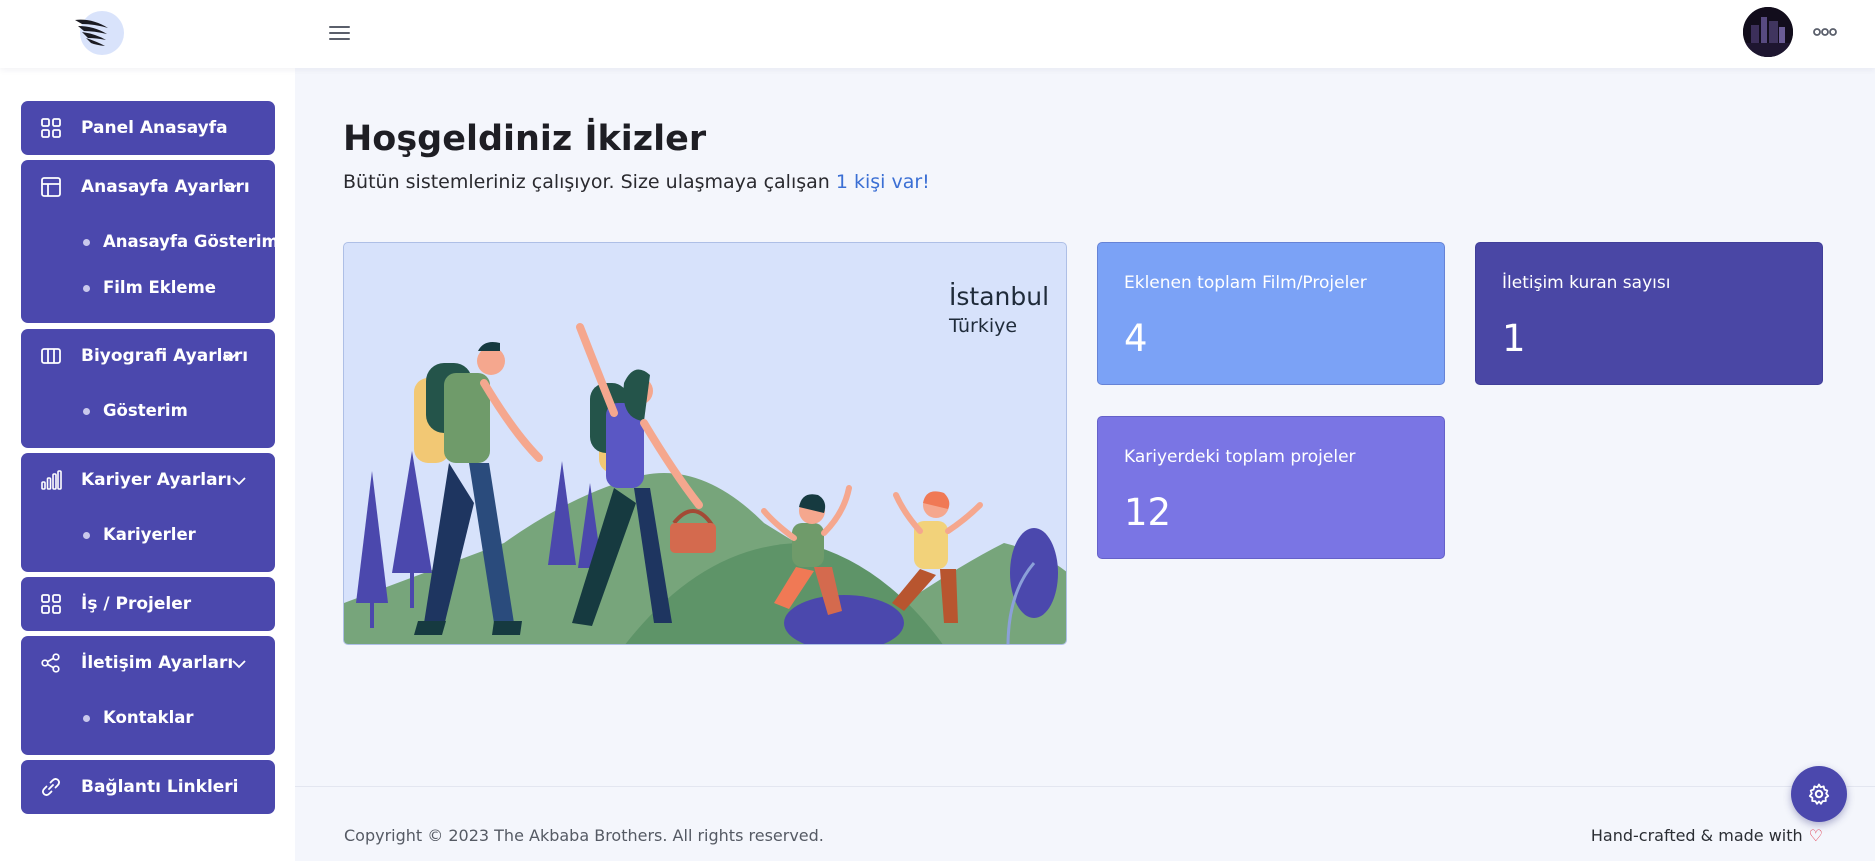 This screenshot has height=861, width=1875. What do you see at coordinates (1649, 313) in the screenshot?
I see `stat-card-contacts: İletişim kuran sayısı 1` at bounding box center [1649, 313].